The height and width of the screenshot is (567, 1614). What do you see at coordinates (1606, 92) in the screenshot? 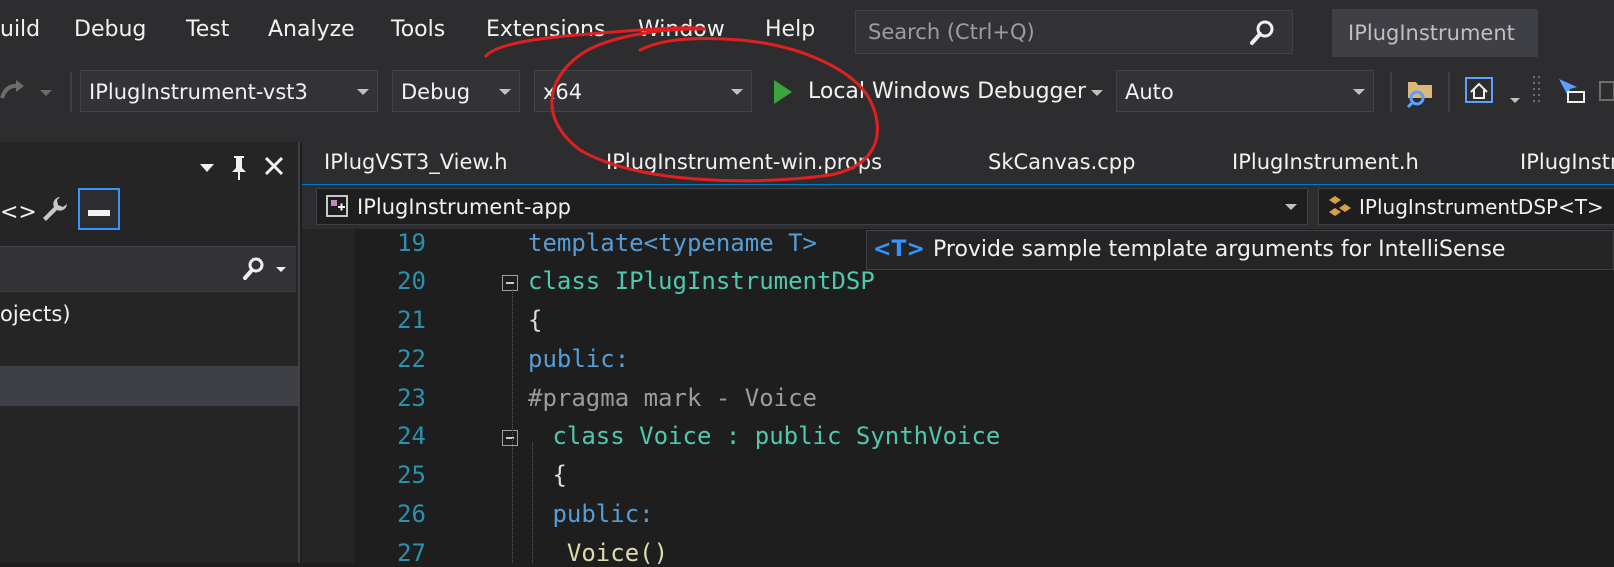
I see `window-icon` at bounding box center [1606, 92].